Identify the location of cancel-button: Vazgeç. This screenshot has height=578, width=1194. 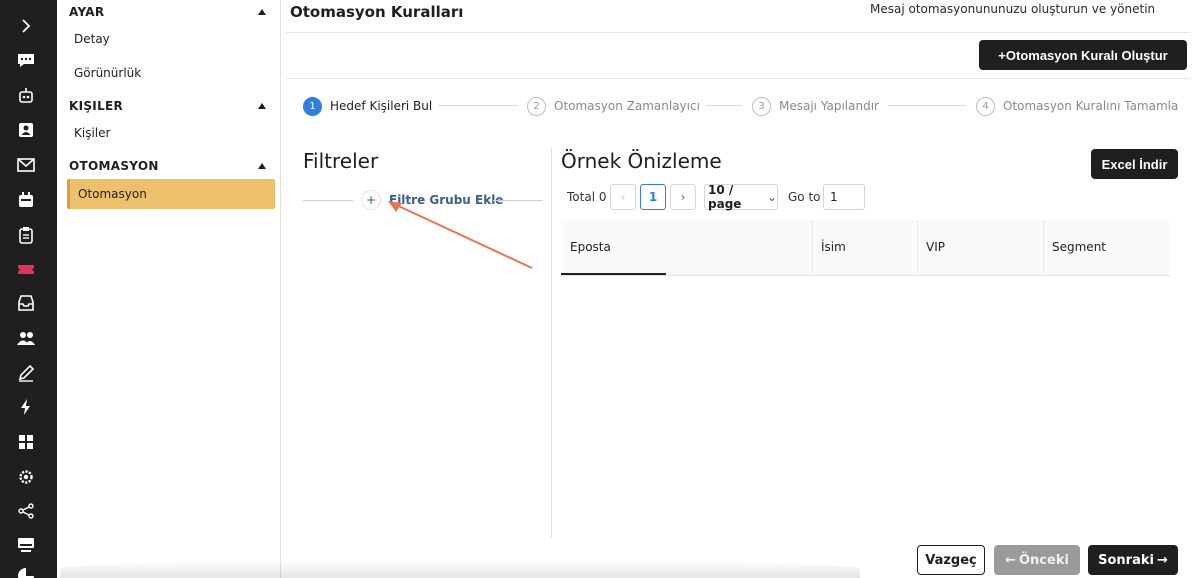
(951, 560).